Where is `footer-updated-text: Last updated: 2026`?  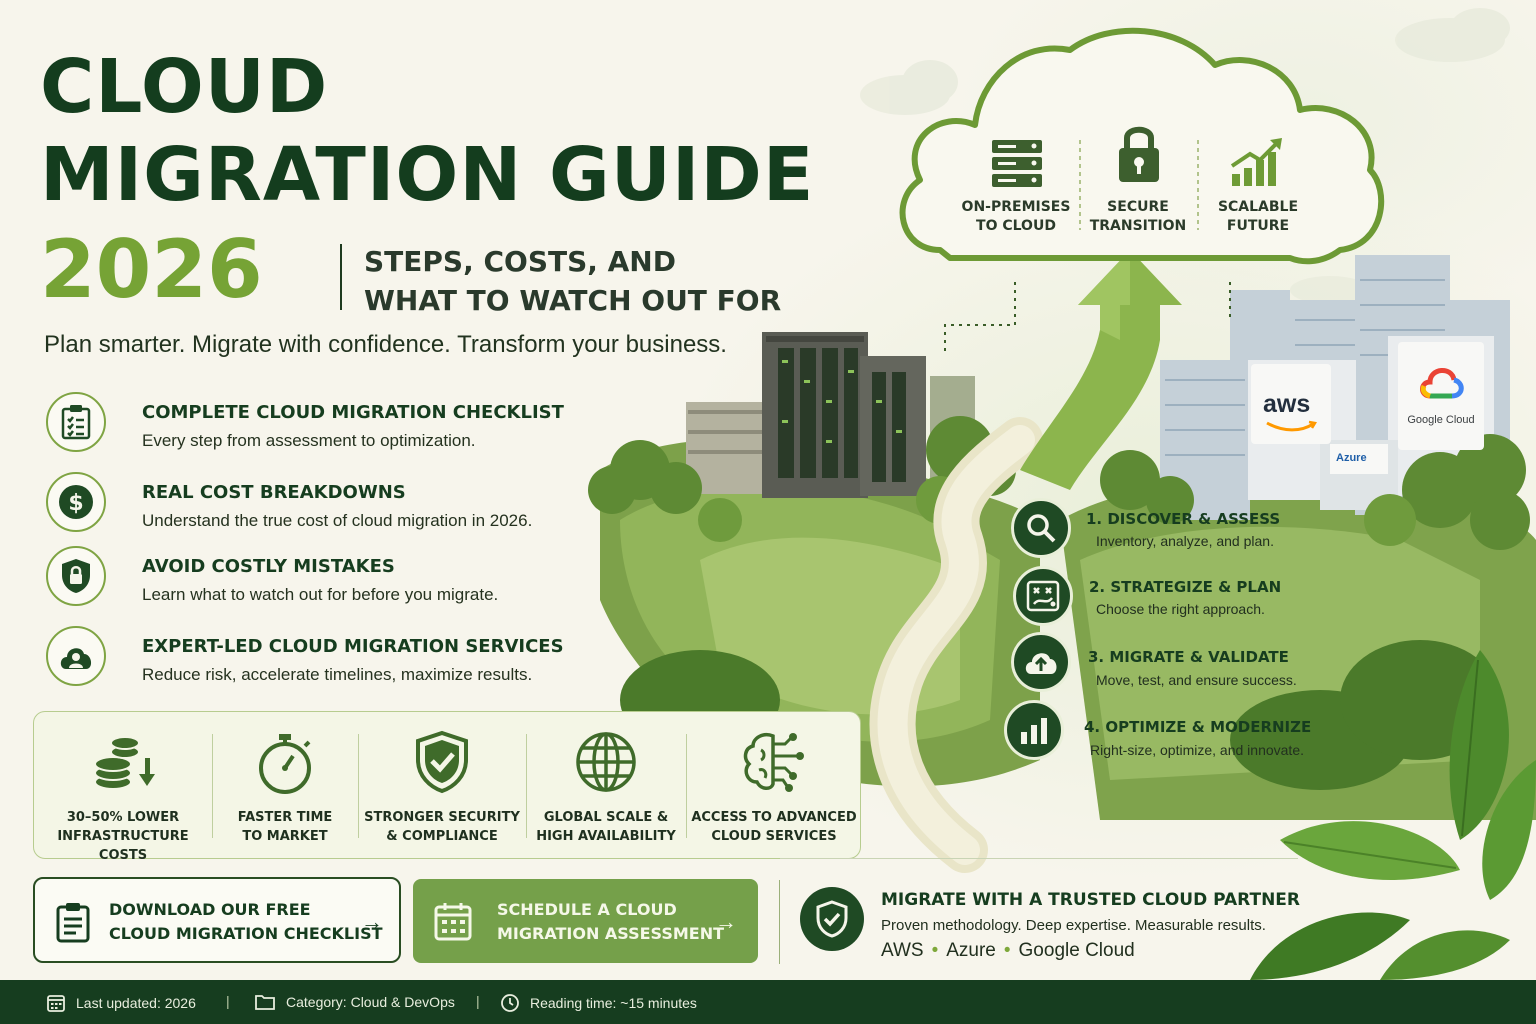
footer-updated-text: Last updated: 2026 is located at coordinates (136, 1003).